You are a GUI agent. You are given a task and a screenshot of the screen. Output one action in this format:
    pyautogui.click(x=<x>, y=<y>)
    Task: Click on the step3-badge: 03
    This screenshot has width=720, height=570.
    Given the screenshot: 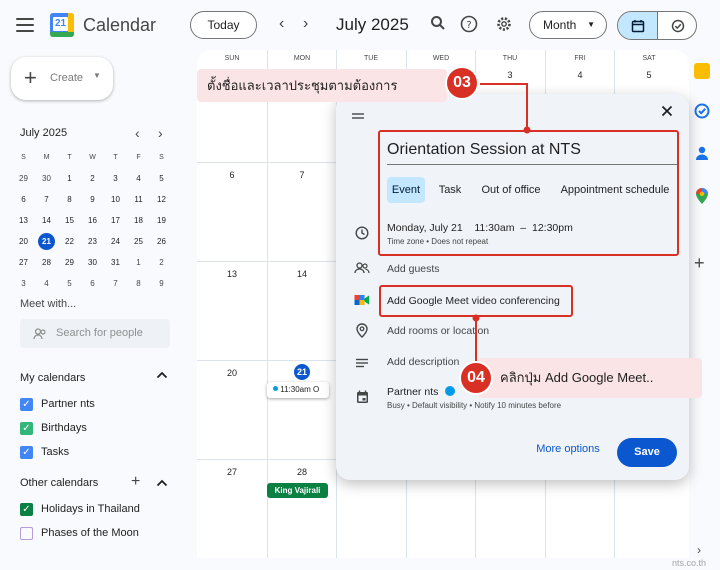 What is the action you would take?
    pyautogui.click(x=462, y=83)
    